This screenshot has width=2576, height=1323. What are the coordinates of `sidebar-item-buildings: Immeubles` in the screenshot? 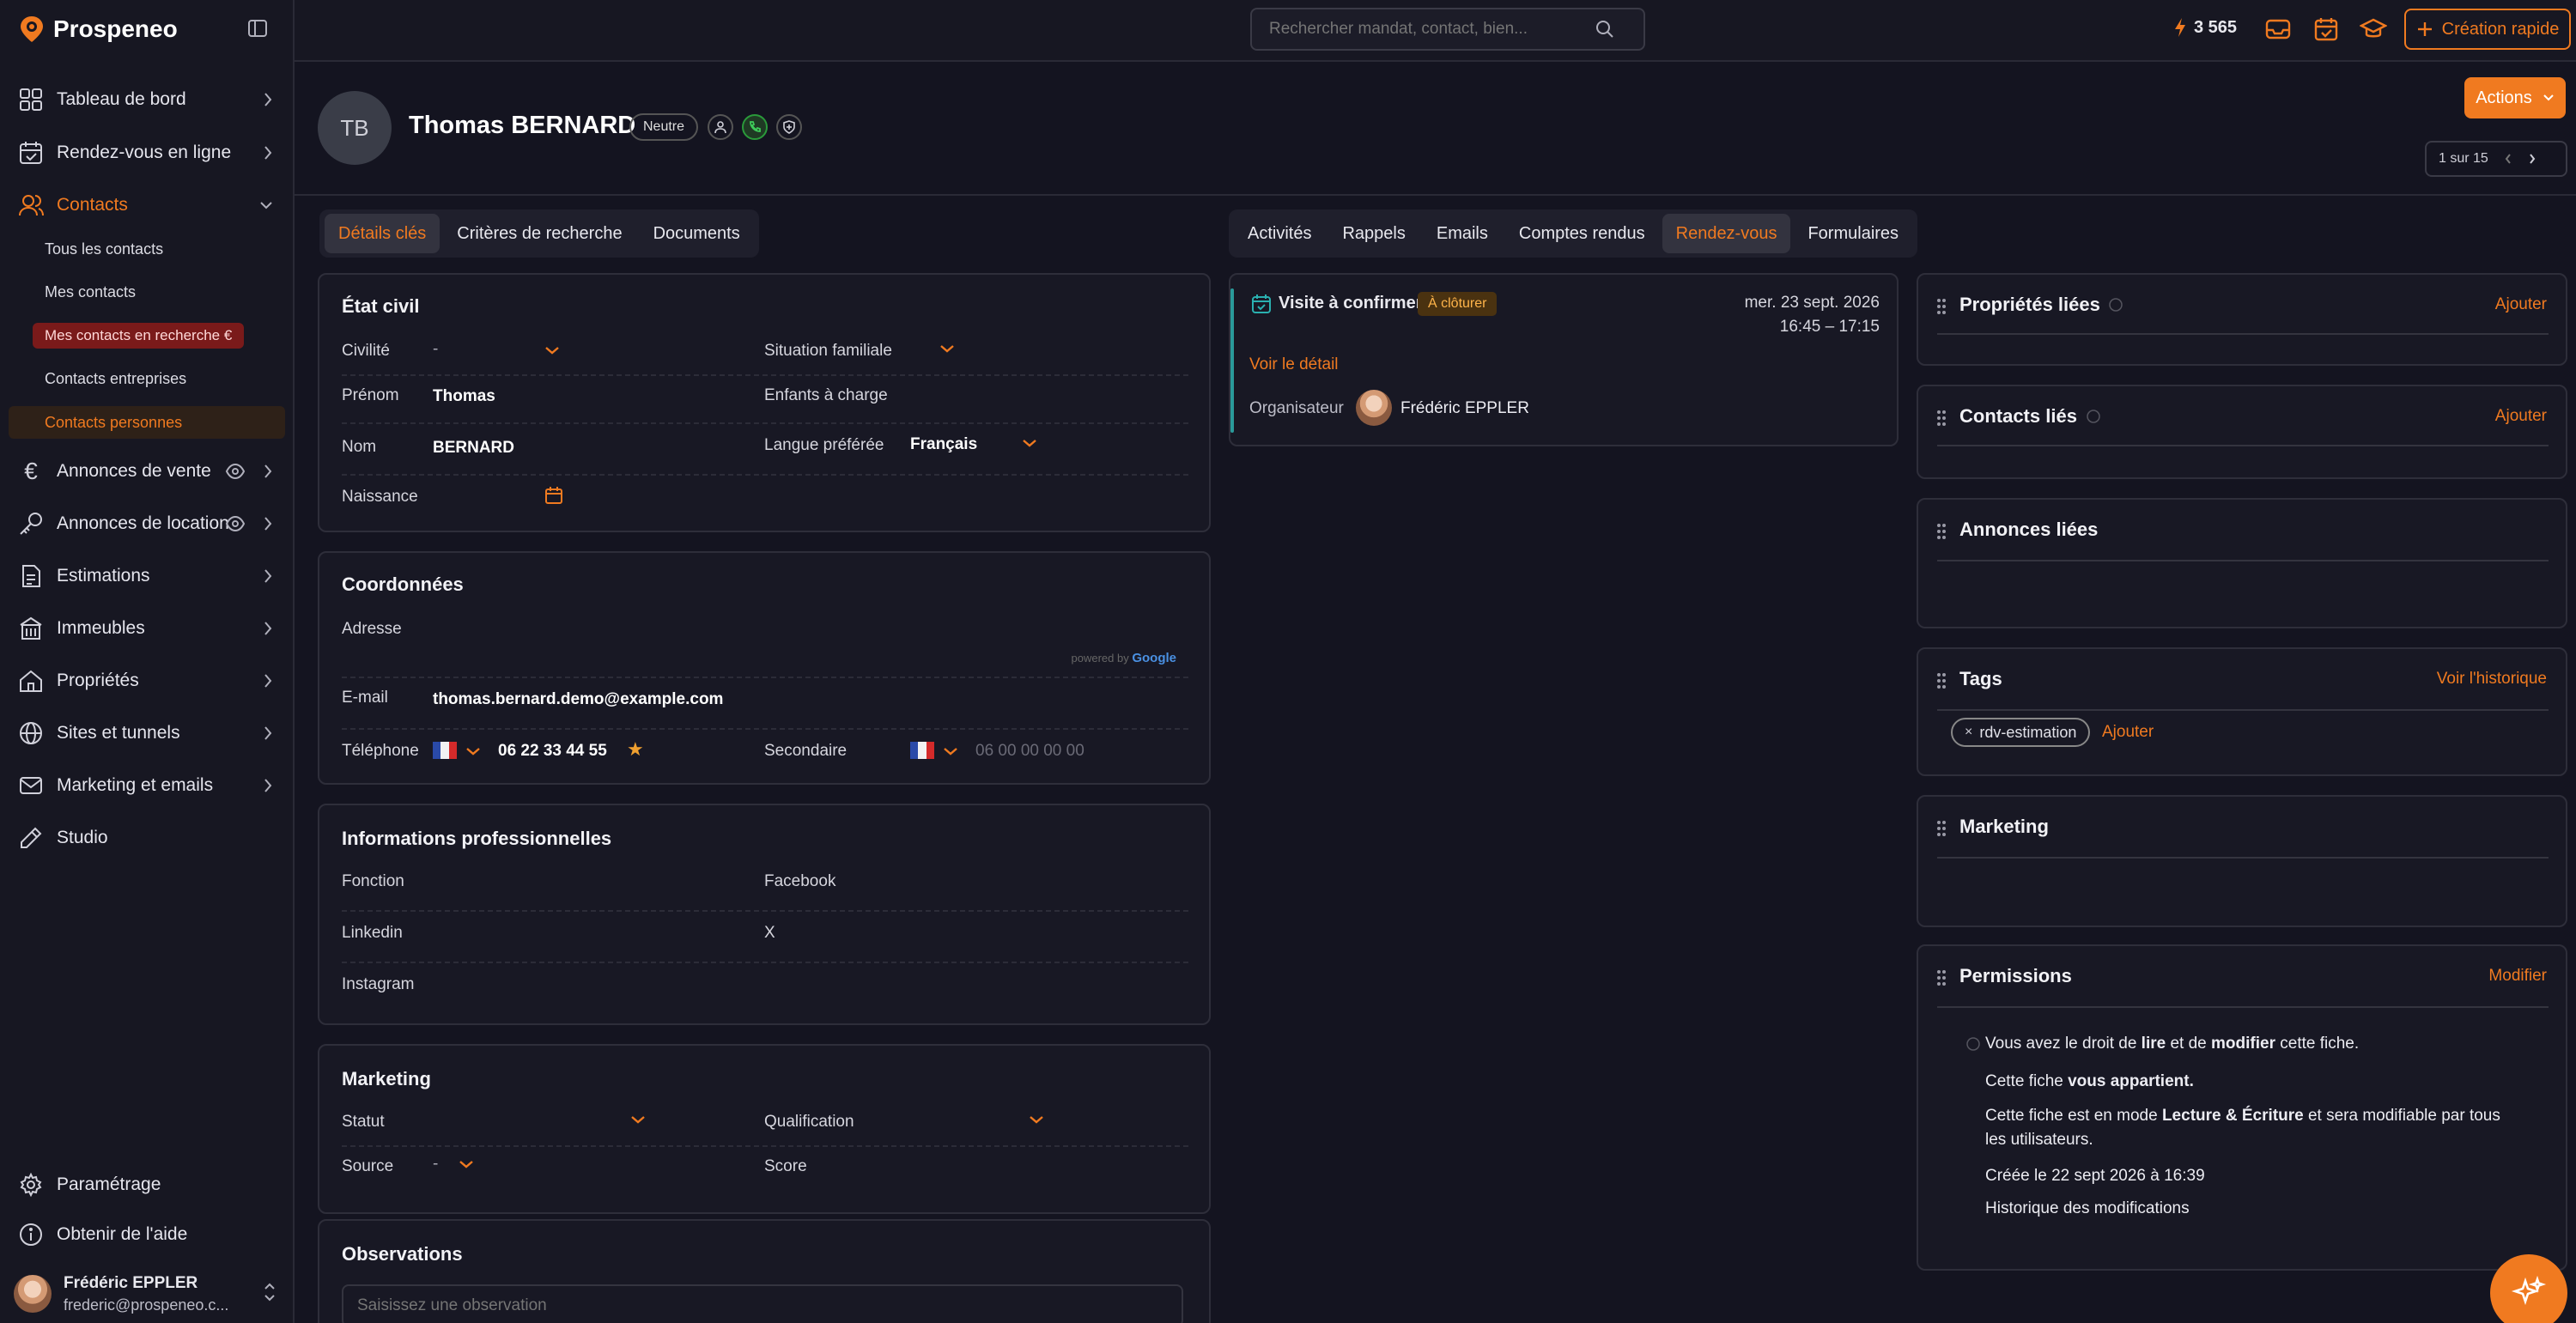 It's located at (147, 628).